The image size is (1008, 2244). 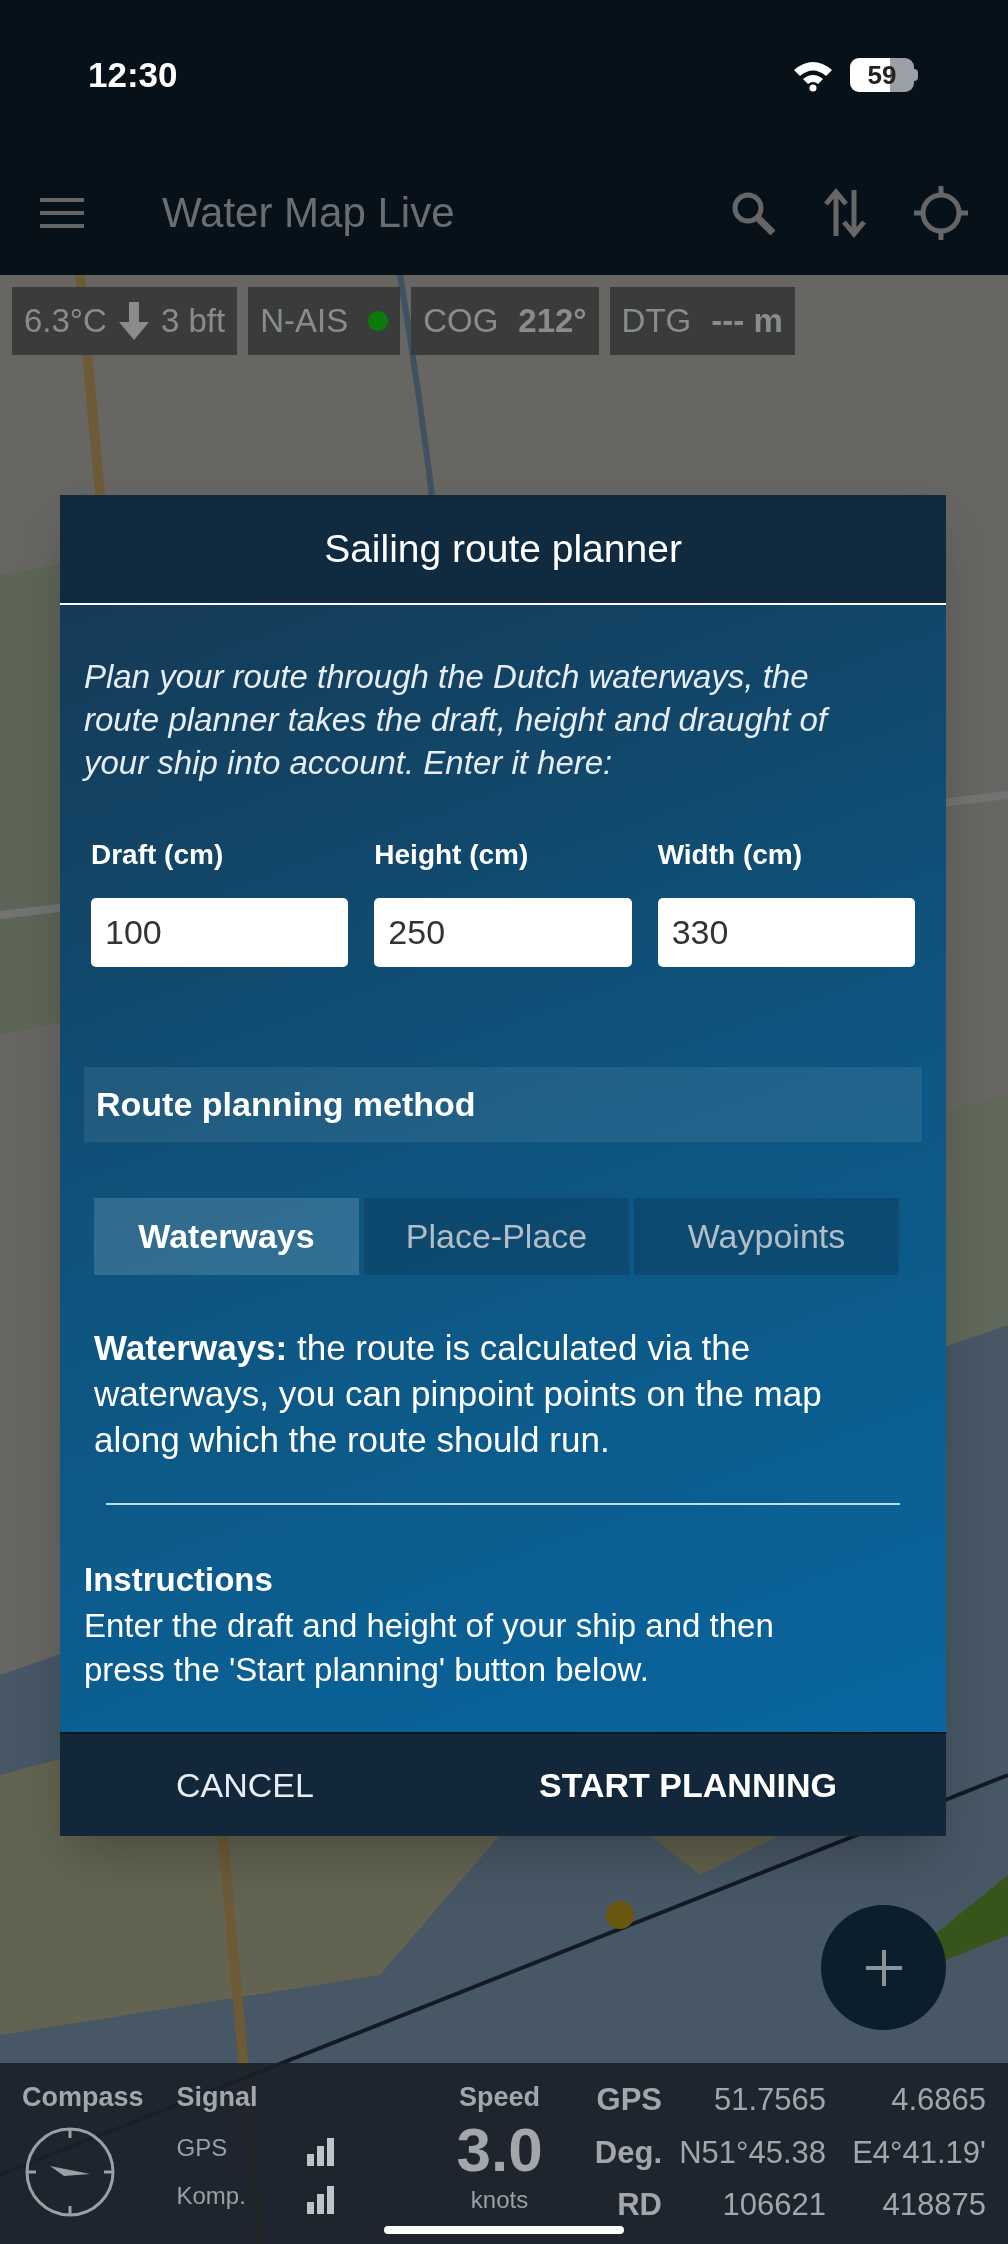 I want to click on menu-icon, so click(x=62, y=212).